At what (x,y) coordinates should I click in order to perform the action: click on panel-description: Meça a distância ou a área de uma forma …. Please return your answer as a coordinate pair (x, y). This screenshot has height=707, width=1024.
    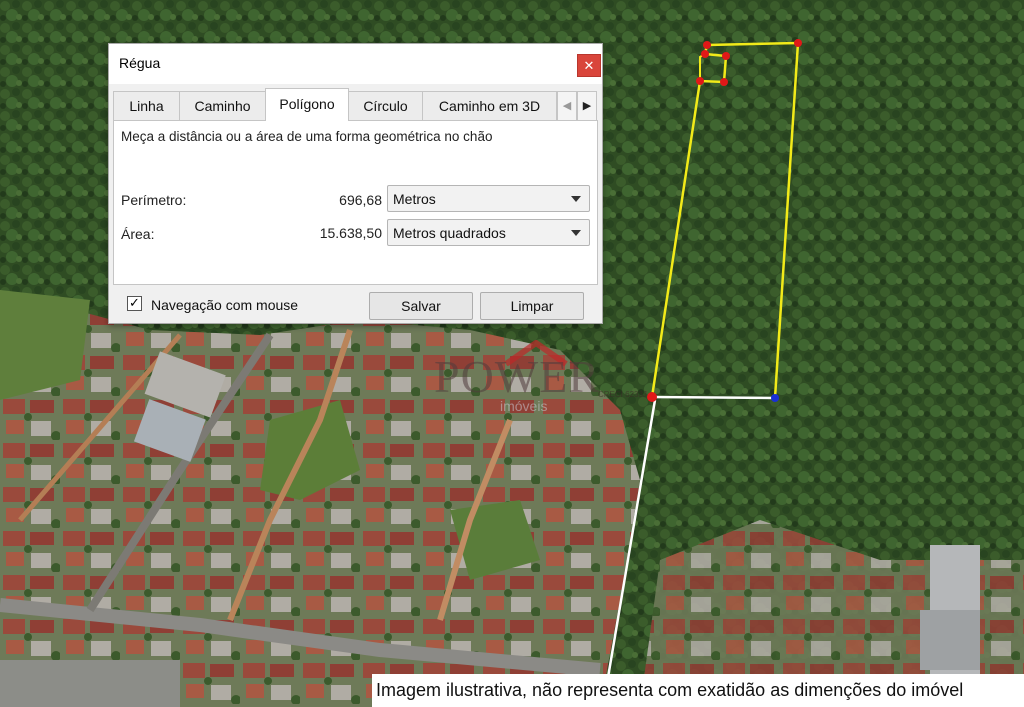
    Looking at the image, I should click on (307, 136).